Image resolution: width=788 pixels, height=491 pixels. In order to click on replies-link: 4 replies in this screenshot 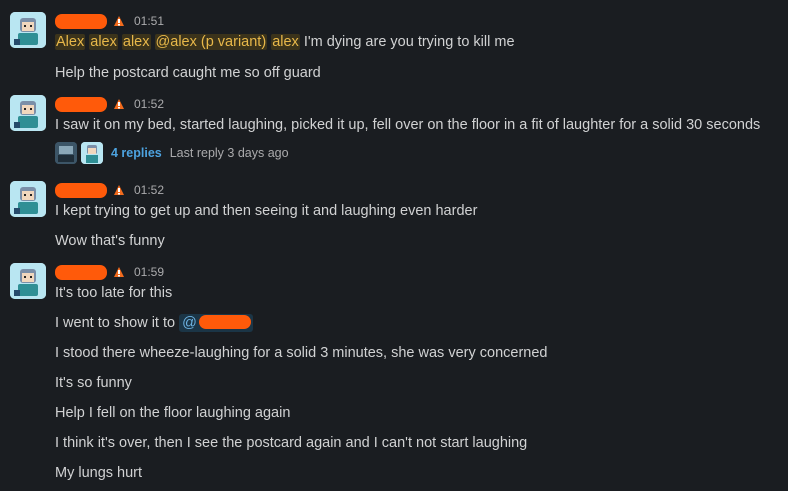, I will do `click(136, 153)`.